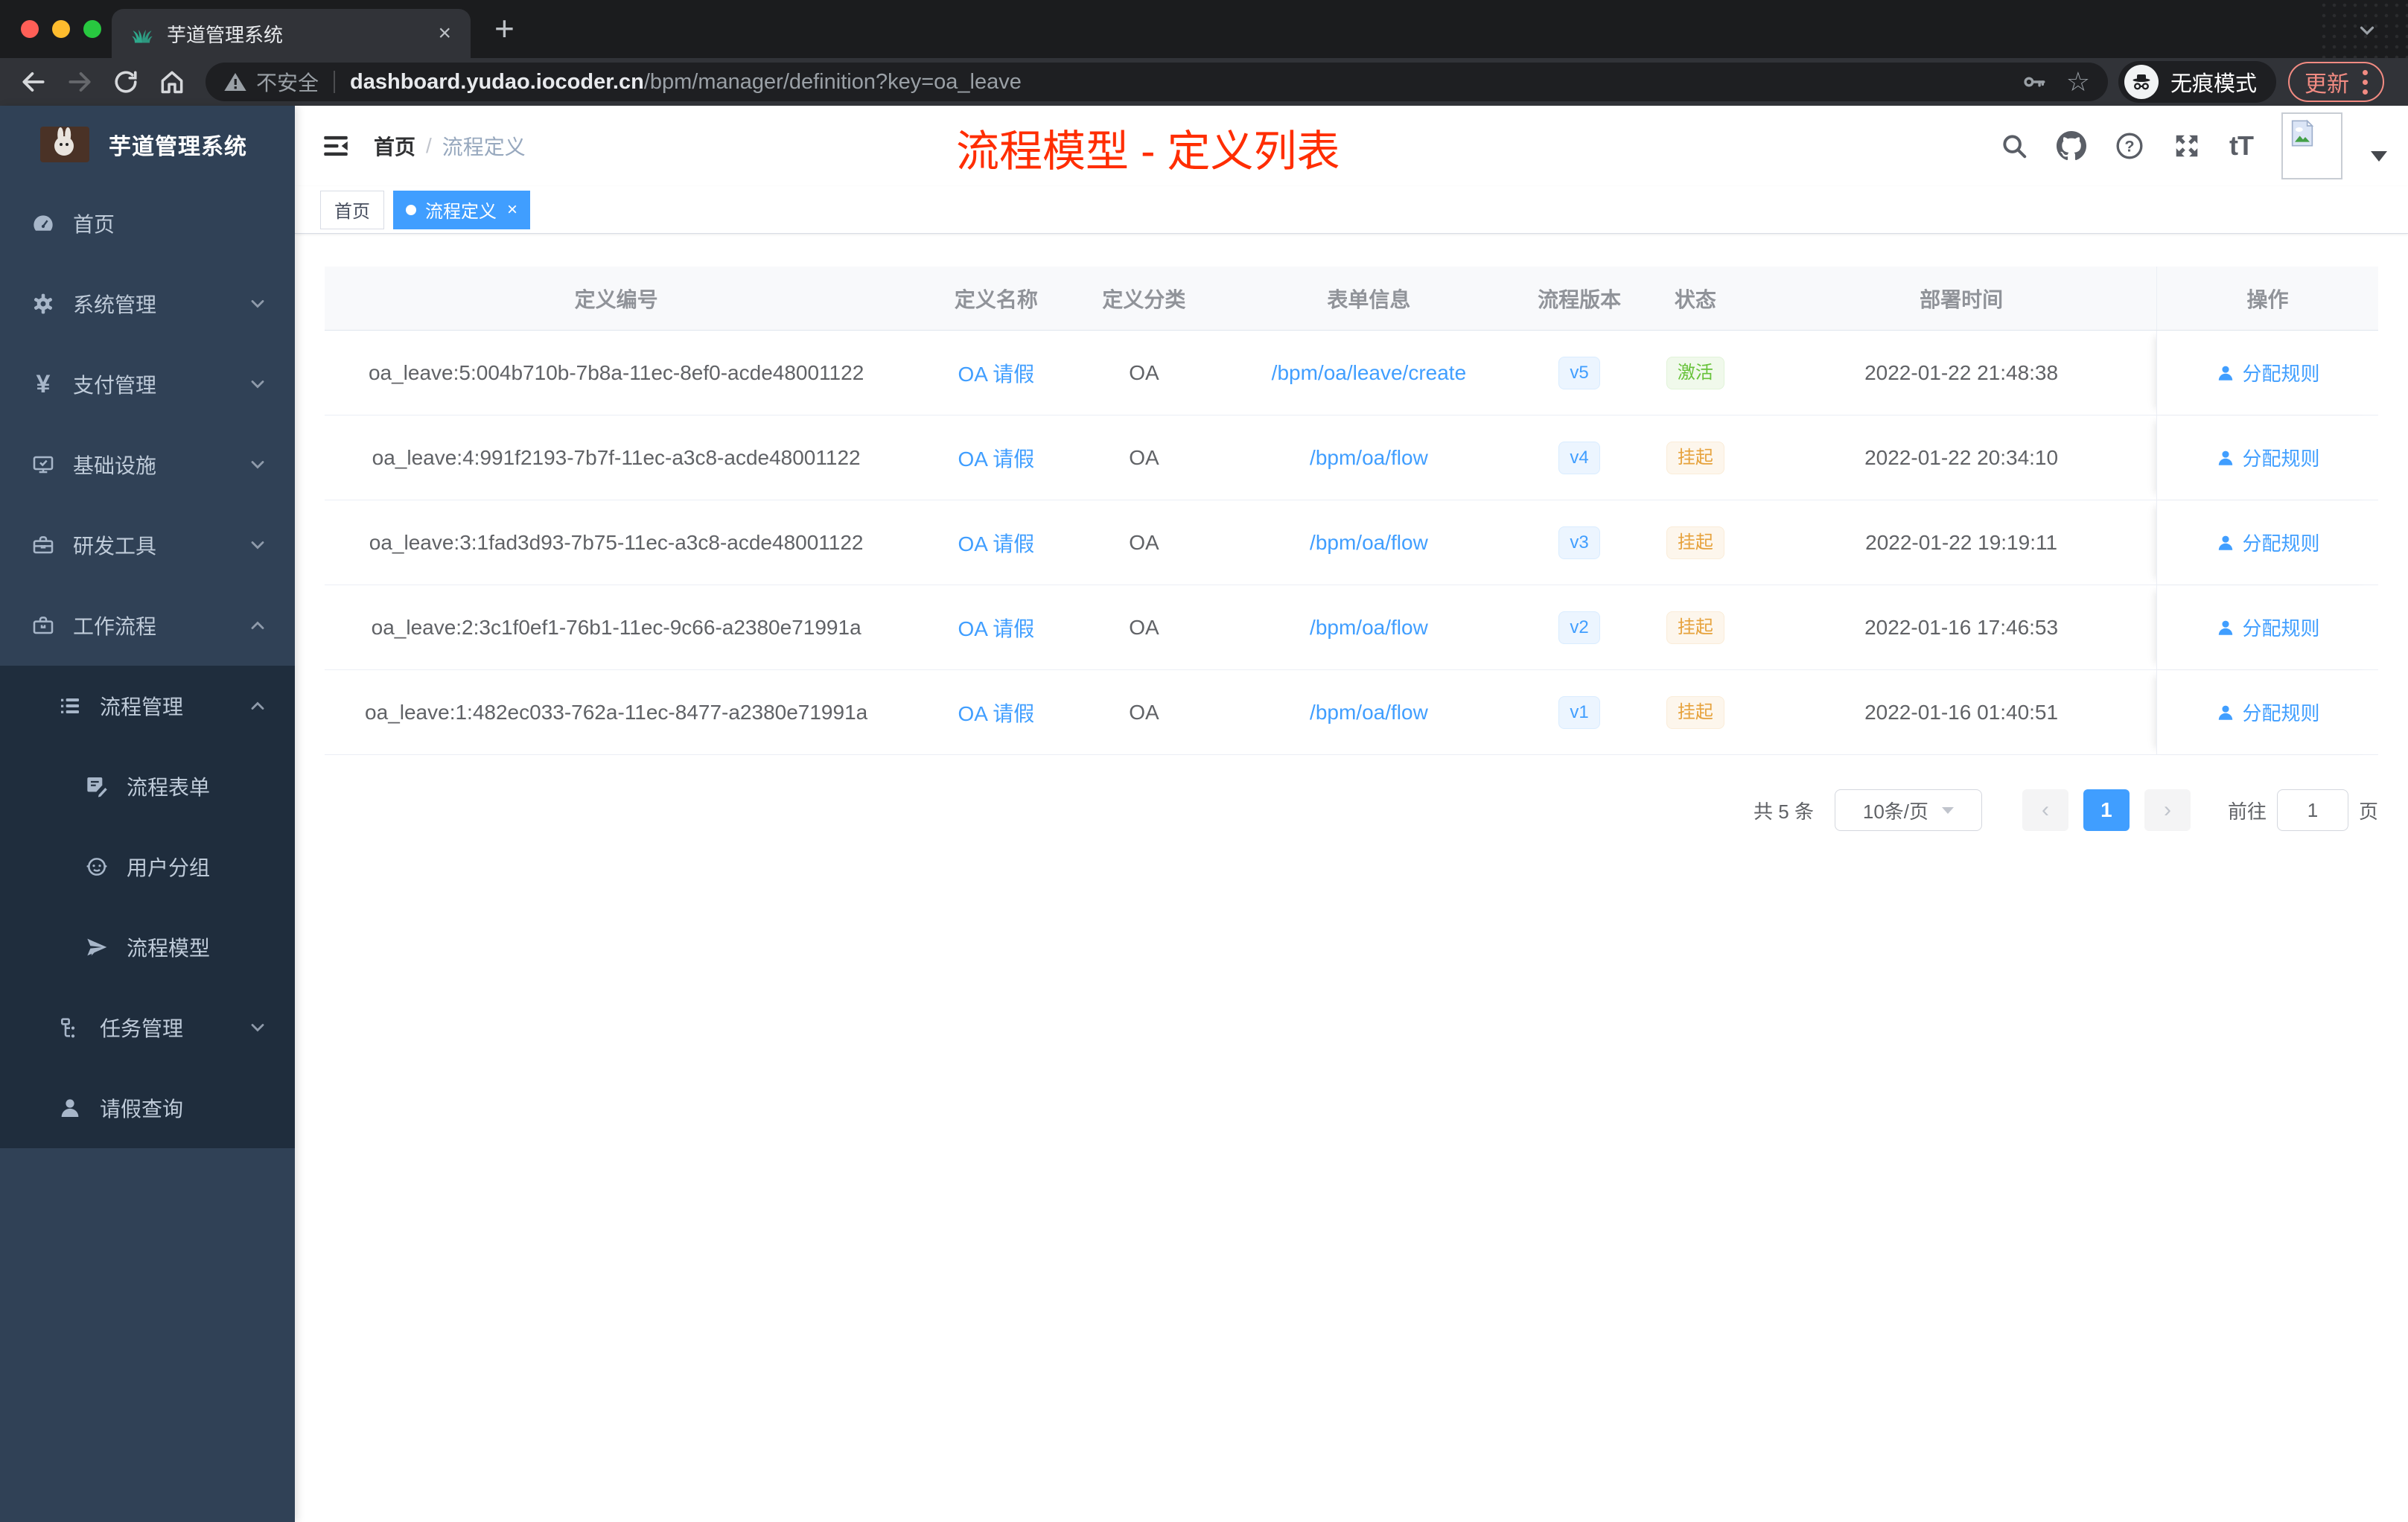 Image resolution: width=2408 pixels, height=1522 pixels. What do you see at coordinates (352, 209) in the screenshot?
I see `tag-home: 首页` at bounding box center [352, 209].